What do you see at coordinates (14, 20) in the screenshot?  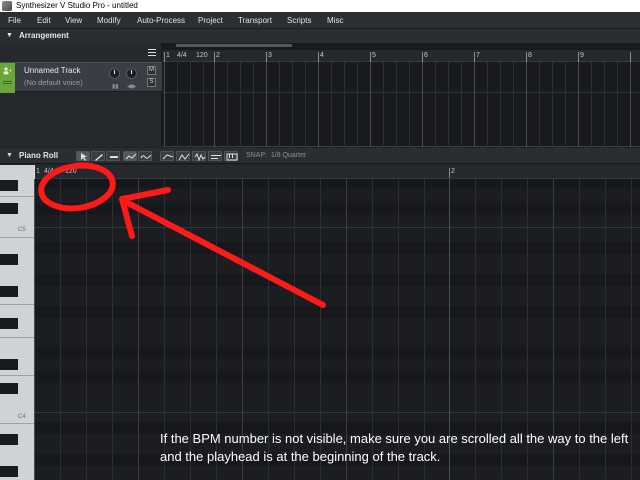 I see `menu-file: File` at bounding box center [14, 20].